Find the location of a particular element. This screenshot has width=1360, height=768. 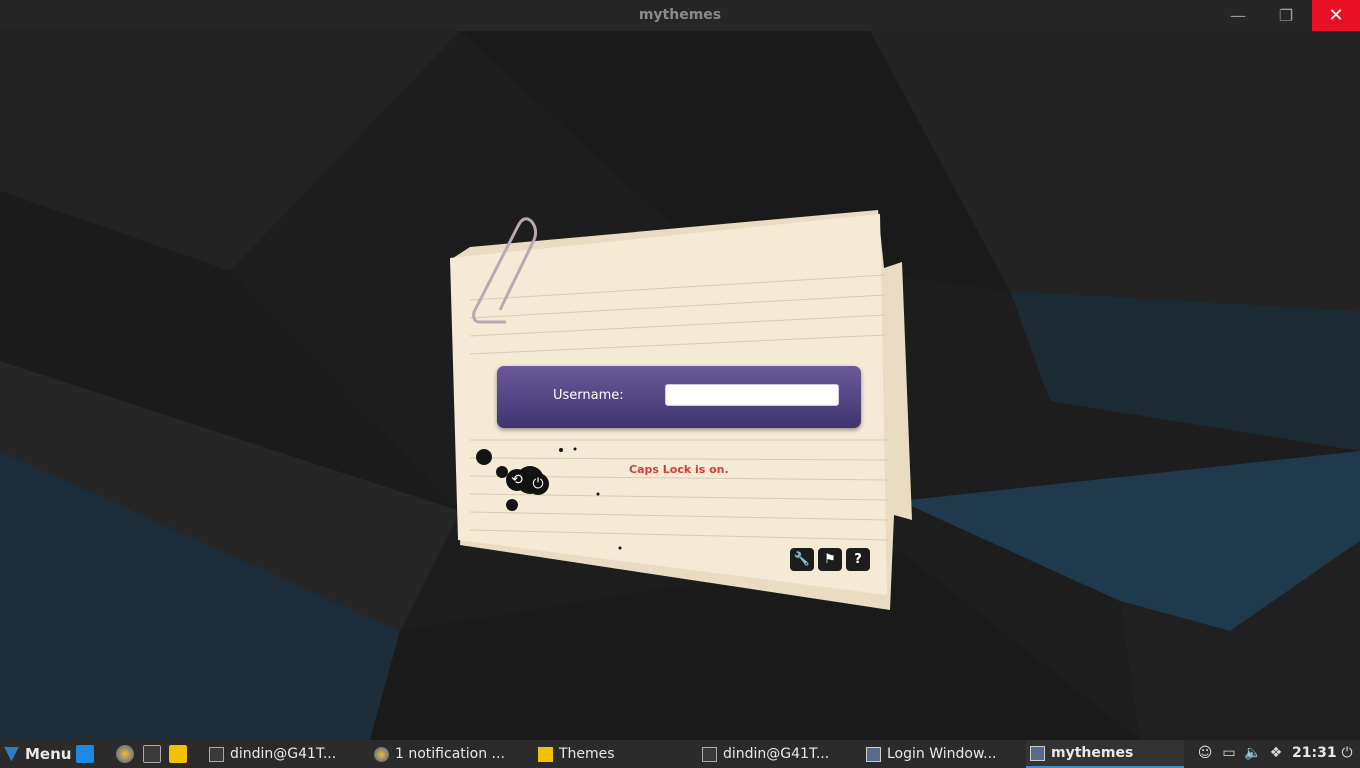

window-title: mythemes is located at coordinates (680, 15).